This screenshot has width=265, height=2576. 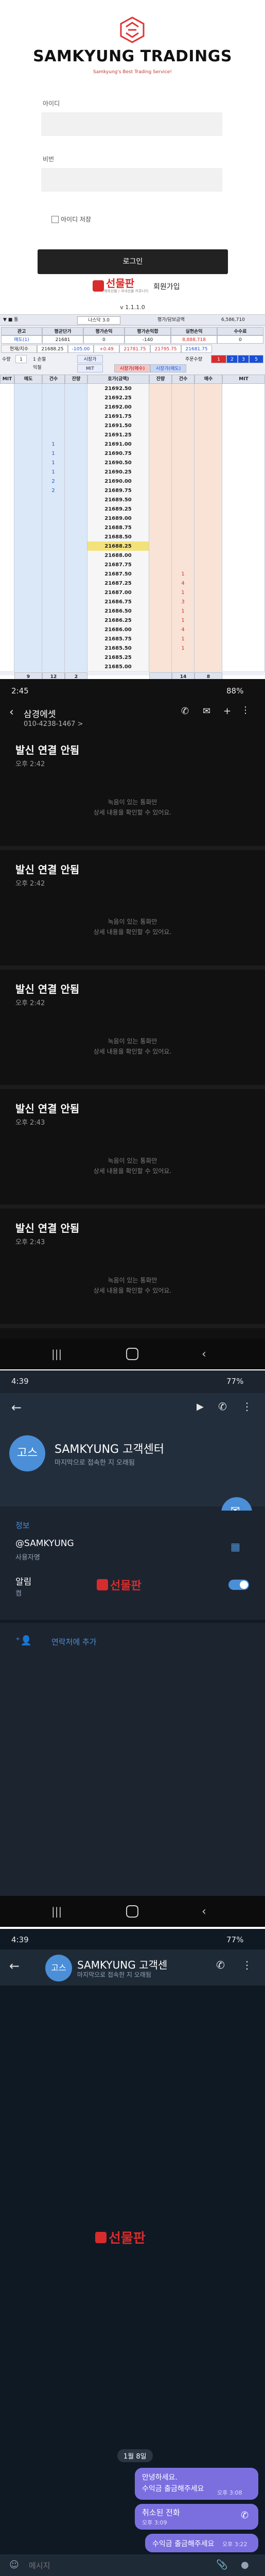 I want to click on more-icon: ⋮, so click(x=245, y=710).